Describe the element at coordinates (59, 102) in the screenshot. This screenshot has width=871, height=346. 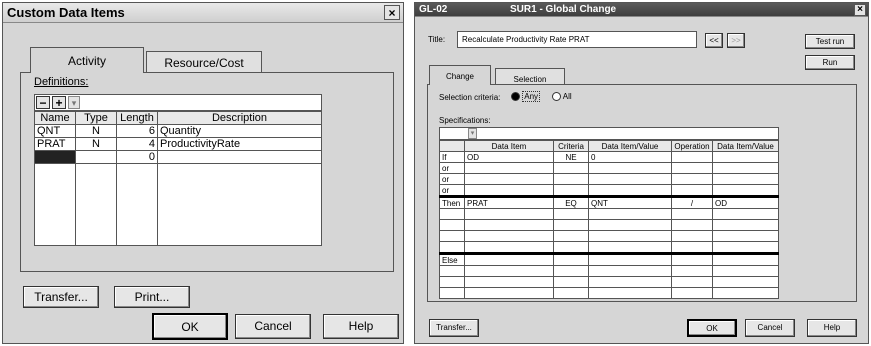
I see `add-row-button: +` at that location.